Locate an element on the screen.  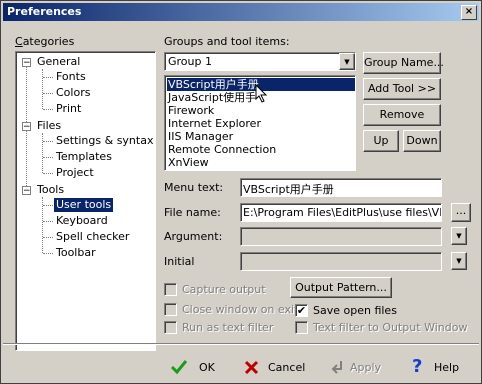
capture-output-checkbox is located at coordinates (170, 289).